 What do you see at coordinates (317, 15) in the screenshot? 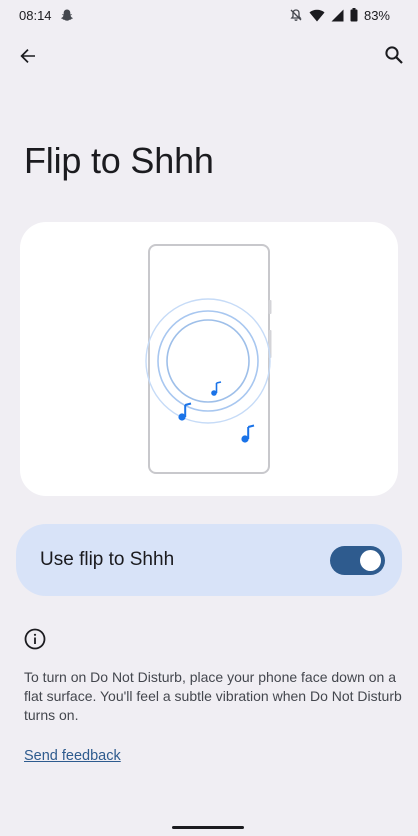
I see `wifi-icon` at bounding box center [317, 15].